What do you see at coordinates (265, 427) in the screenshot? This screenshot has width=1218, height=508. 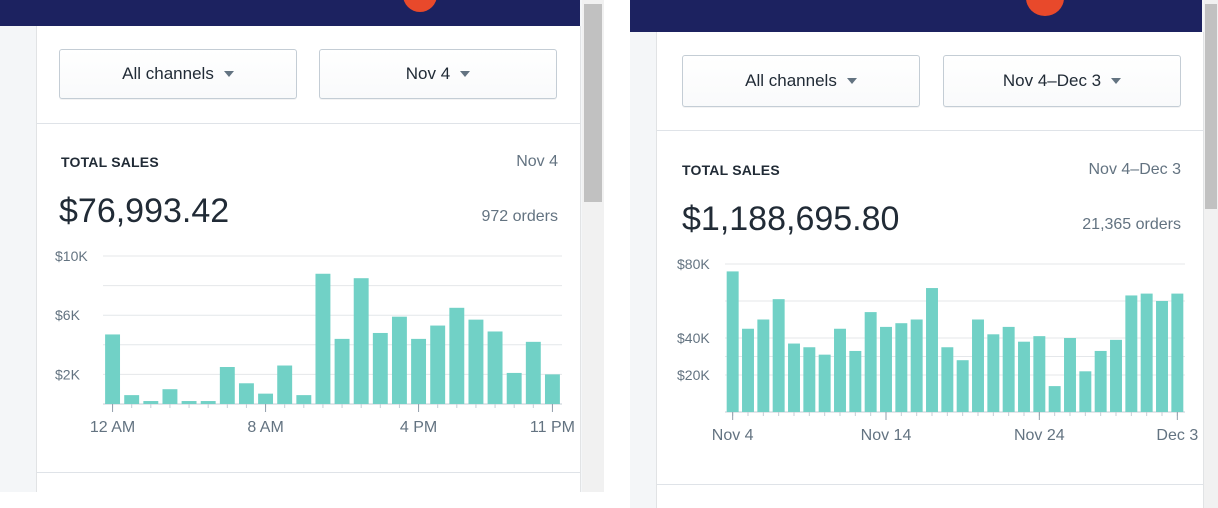 I see `x-tick-label: 8 AM` at bounding box center [265, 427].